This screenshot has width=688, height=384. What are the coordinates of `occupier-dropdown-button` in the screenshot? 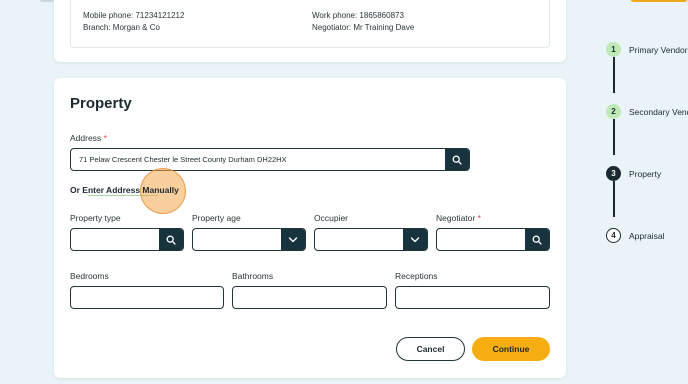 It's located at (415, 239).